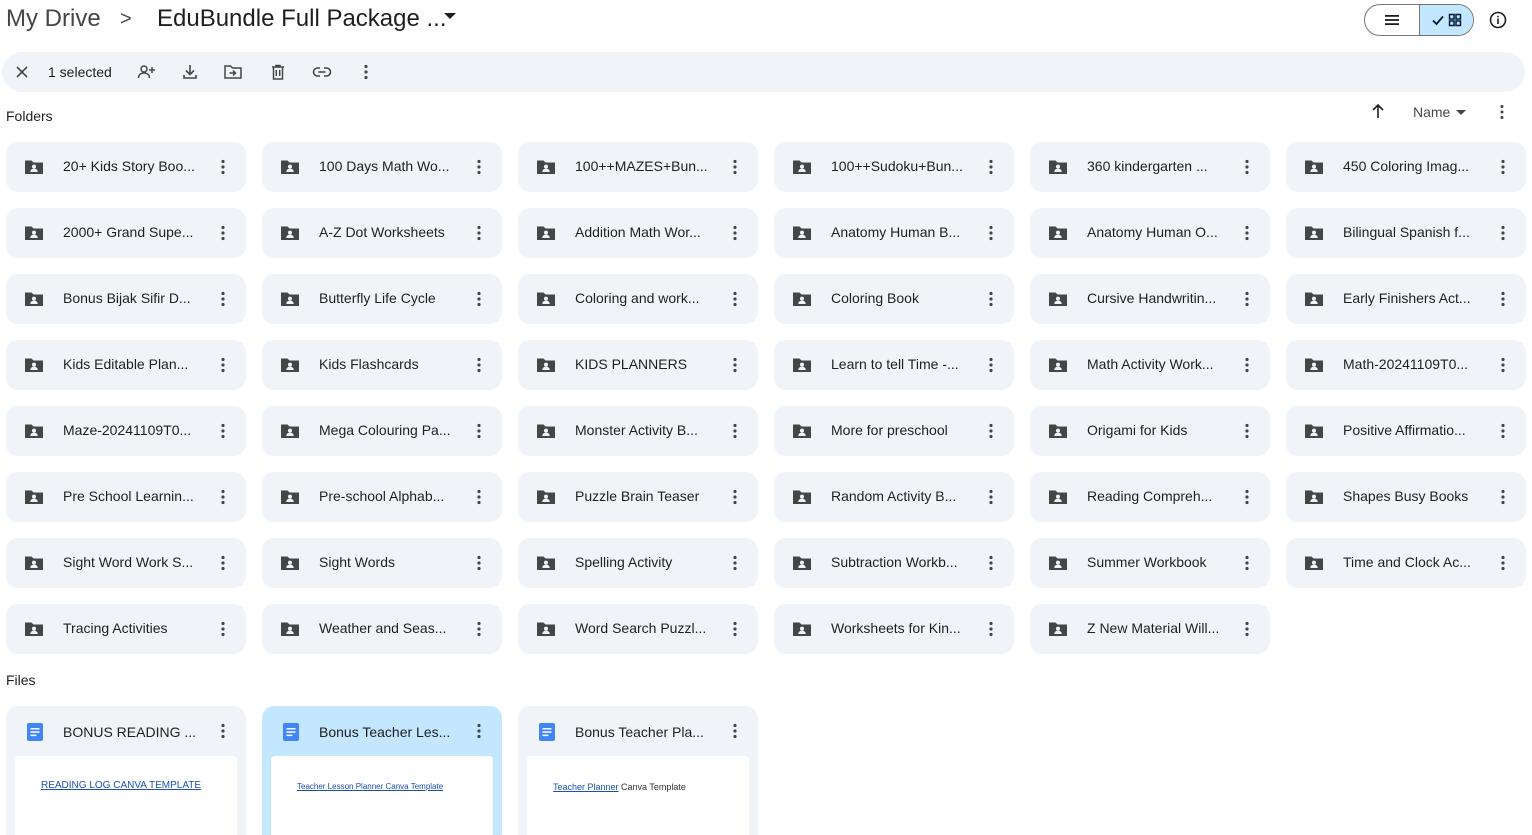 The image size is (1532, 835). I want to click on clear-selection-button, so click(22, 72).